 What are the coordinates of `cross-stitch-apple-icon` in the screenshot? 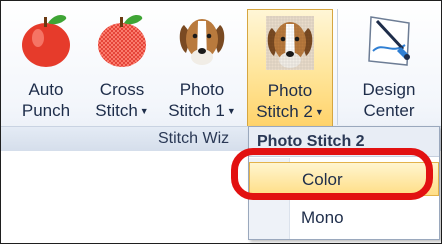 It's located at (122, 41).